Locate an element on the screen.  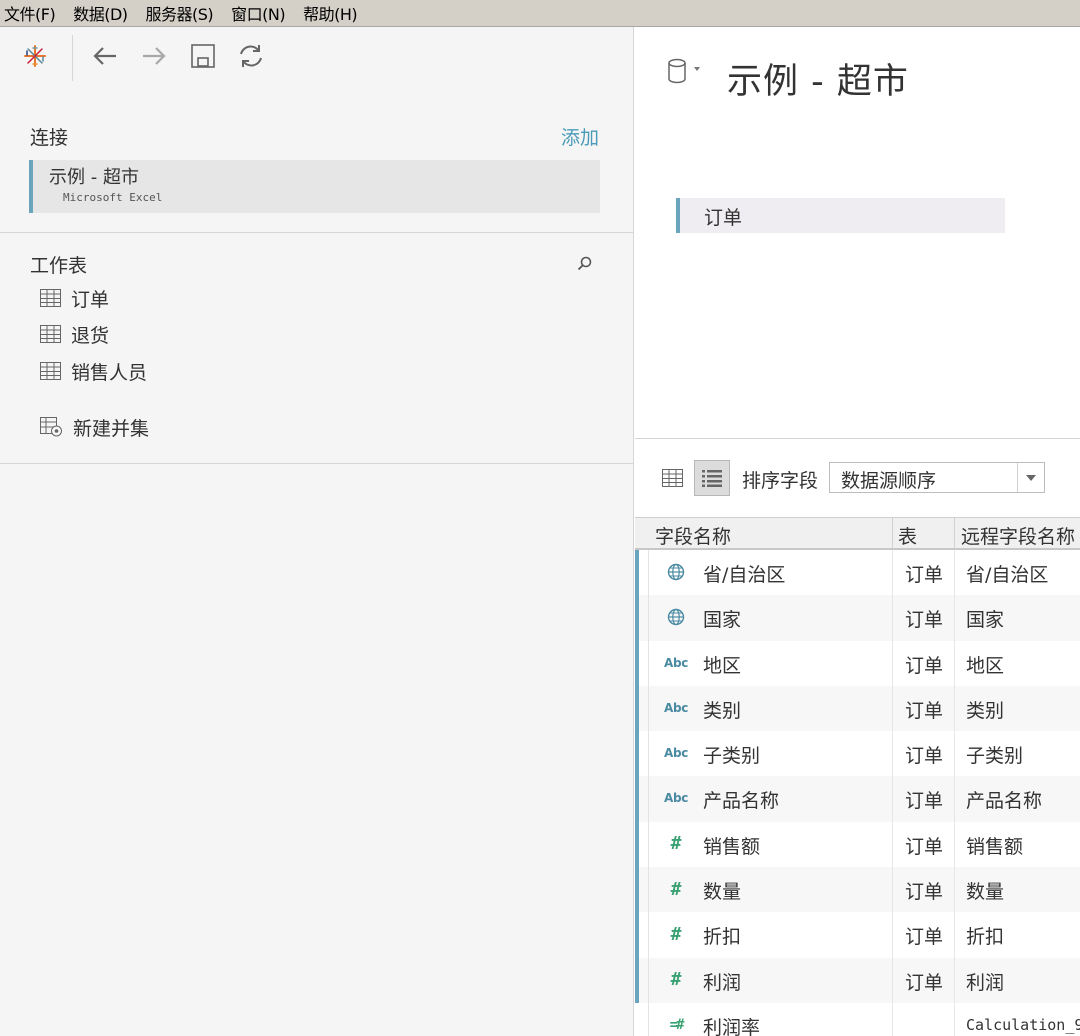
menu-window: 窗口(N) is located at coordinates (258, 13).